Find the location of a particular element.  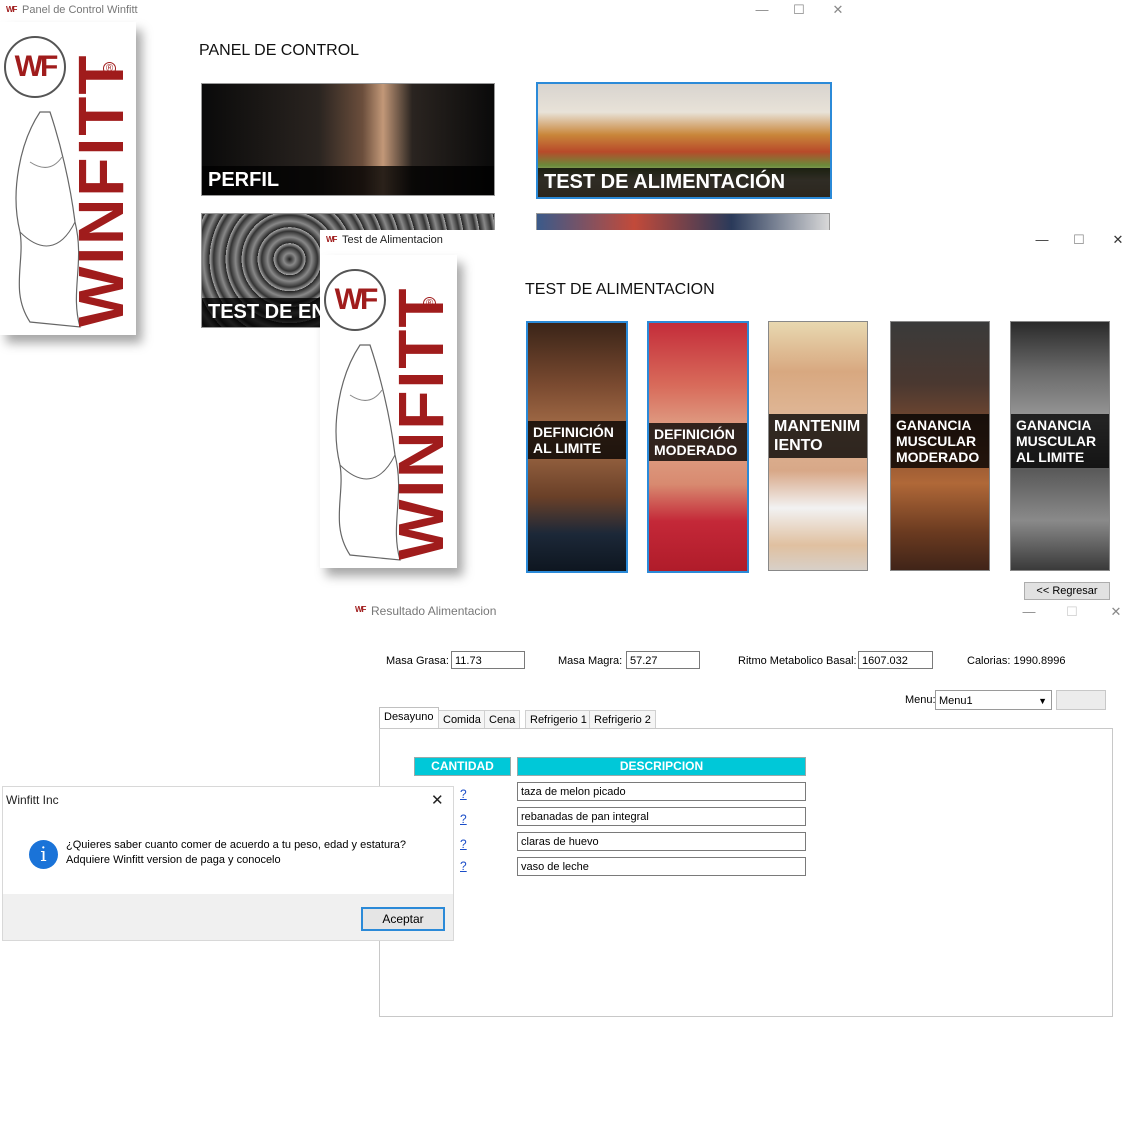

tab-refrigerio-2: Refrigerio 2 is located at coordinates (622, 719).